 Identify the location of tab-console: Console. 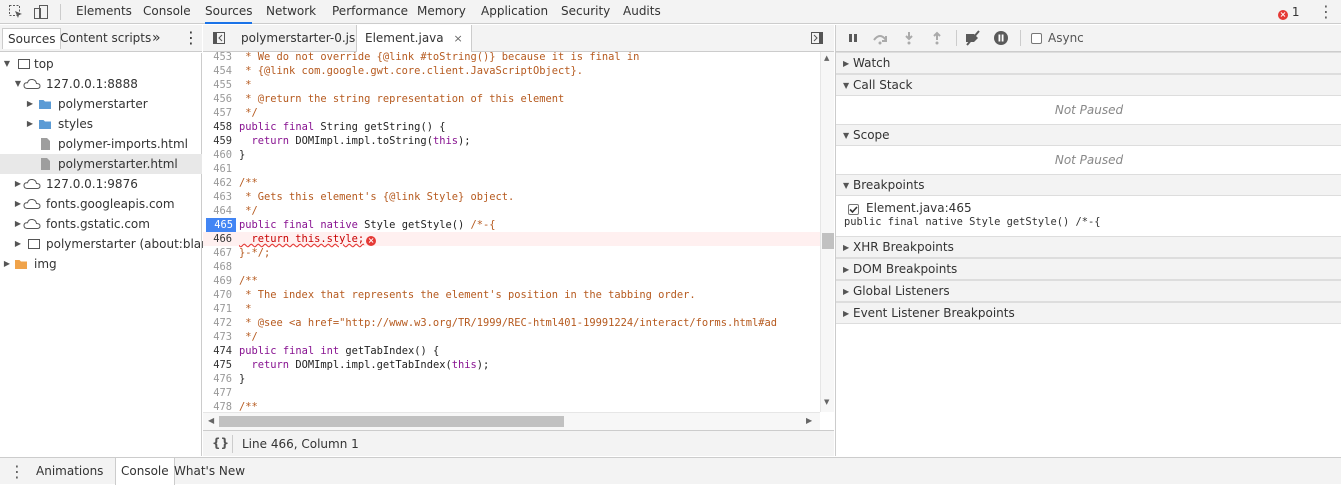
(167, 12).